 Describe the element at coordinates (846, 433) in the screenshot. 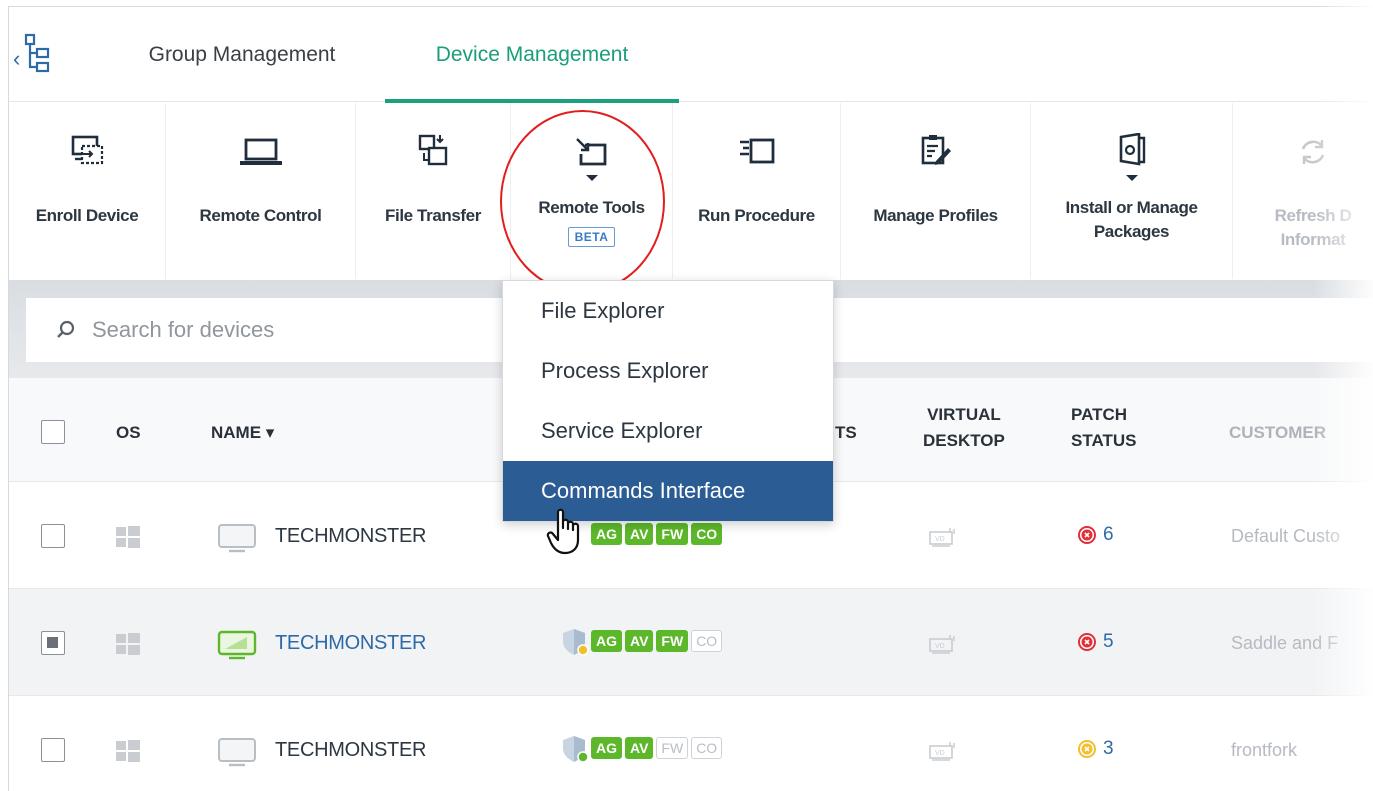

I see `column-agents-partial: TS` at that location.